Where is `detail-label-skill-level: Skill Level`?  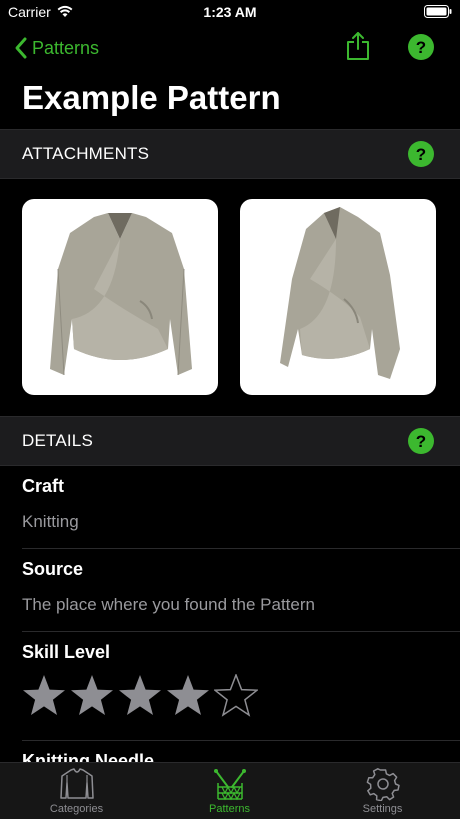 detail-label-skill-level: Skill Level is located at coordinates (66, 652).